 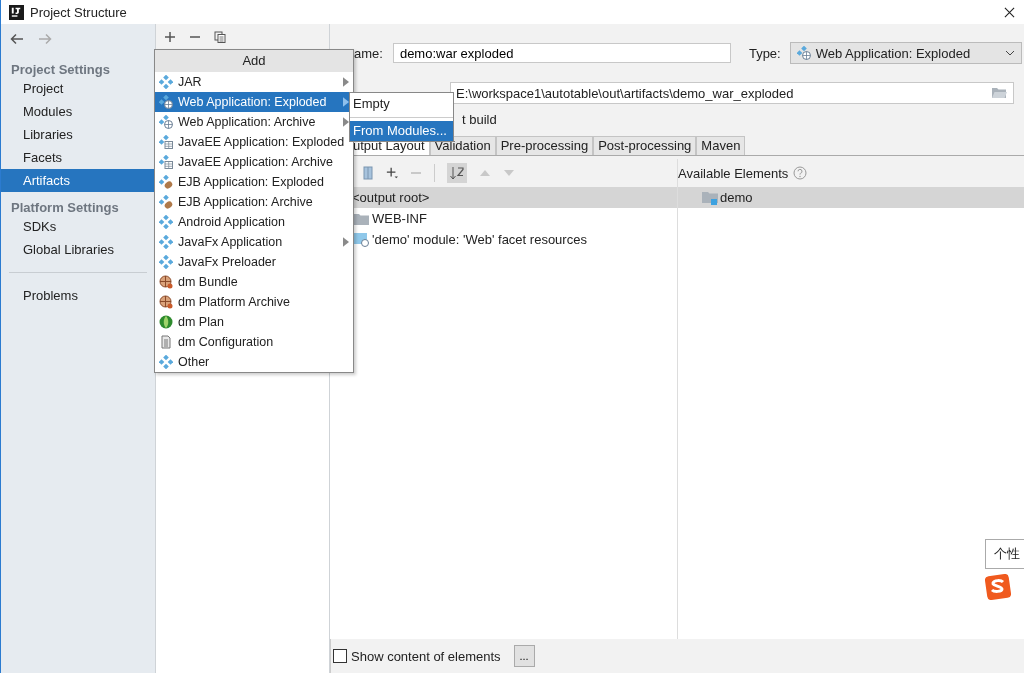 What do you see at coordinates (78, 180) in the screenshot?
I see `sidebar-item: Artifacts` at bounding box center [78, 180].